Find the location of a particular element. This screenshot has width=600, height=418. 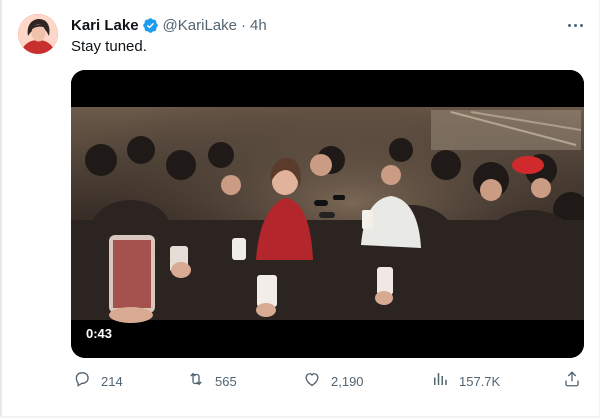

verified-badge-icon is located at coordinates (150, 25).